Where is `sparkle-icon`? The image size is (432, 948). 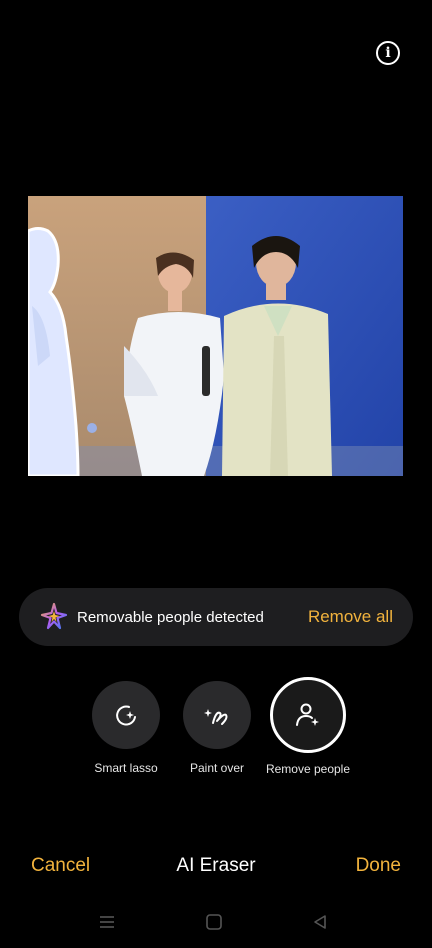
sparkle-icon is located at coordinates (54, 616).